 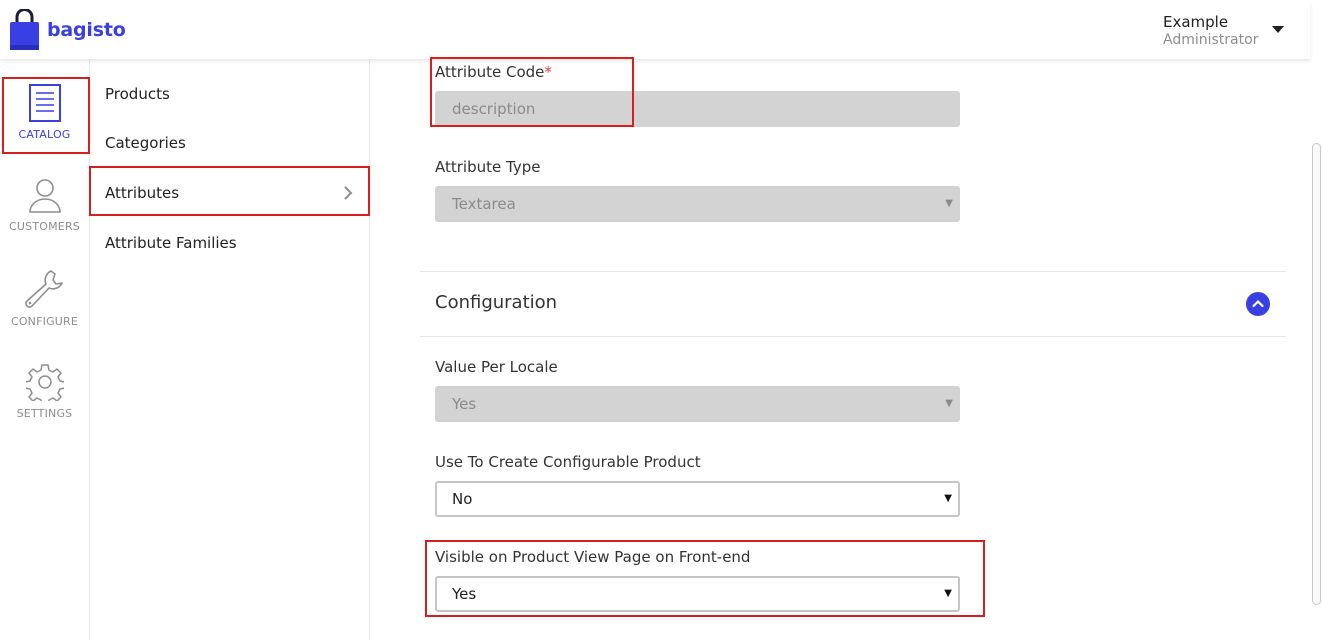 I want to click on user-role: Administrator, so click(x=1211, y=40).